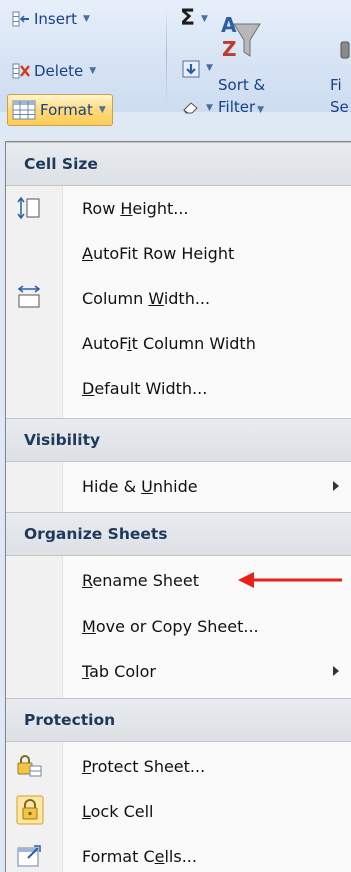 The height and width of the screenshot is (872, 351). Describe the element at coordinates (178, 164) in the screenshot. I see `section-header-cell-size: Cell Size` at that location.